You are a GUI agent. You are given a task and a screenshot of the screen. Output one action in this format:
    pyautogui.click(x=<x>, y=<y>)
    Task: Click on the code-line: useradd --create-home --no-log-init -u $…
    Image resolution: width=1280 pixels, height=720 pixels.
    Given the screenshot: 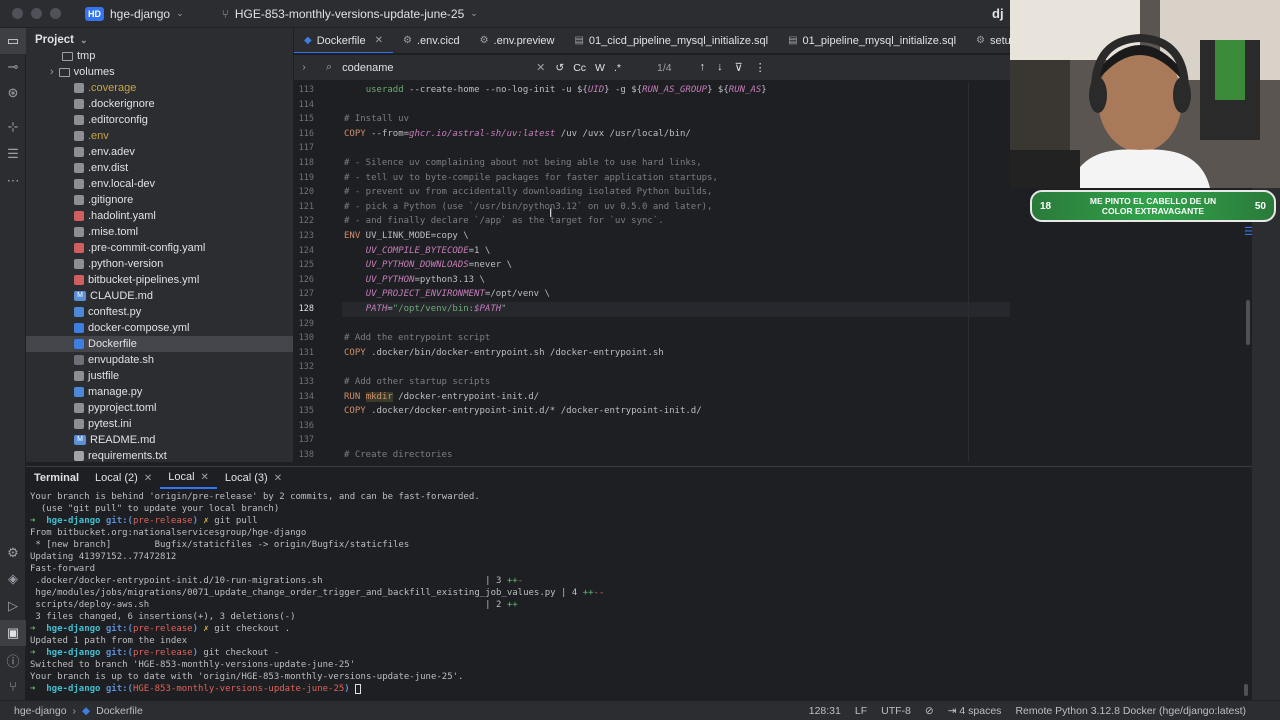 What is the action you would take?
    pyautogui.click(x=554, y=90)
    